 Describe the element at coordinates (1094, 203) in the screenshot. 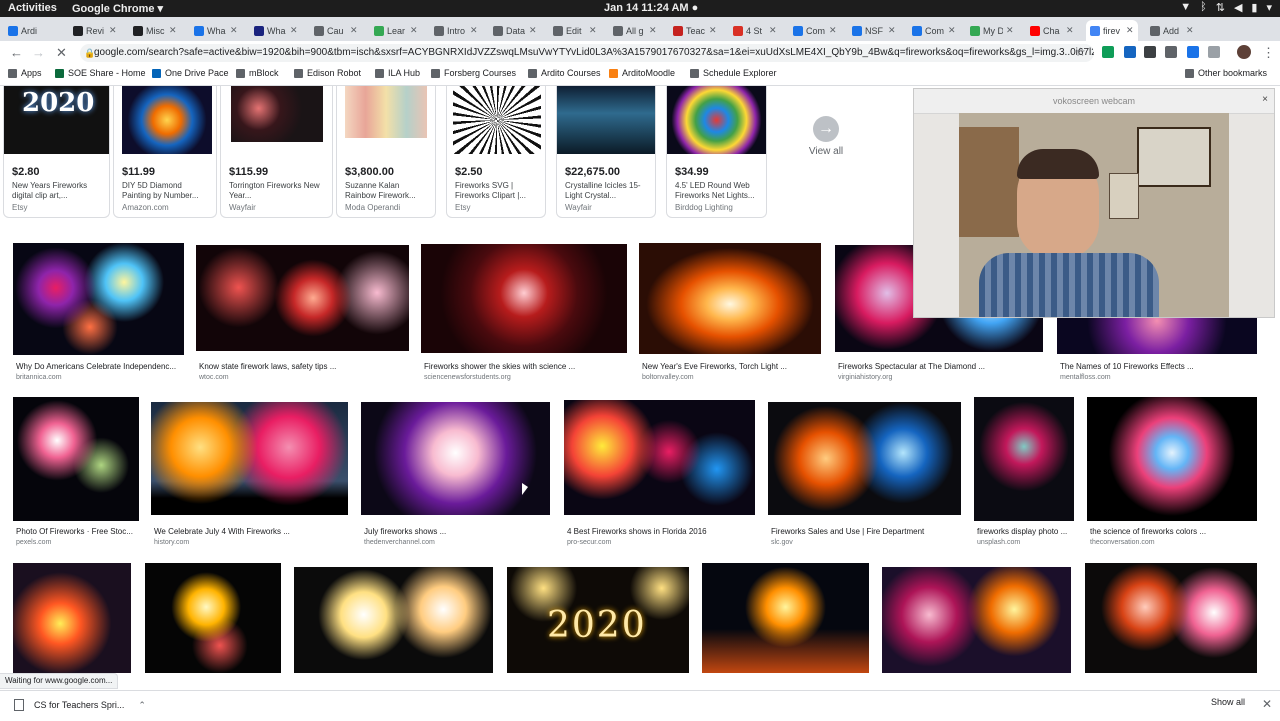

I see `webcam-window: vokoscreen webcam ×` at that location.